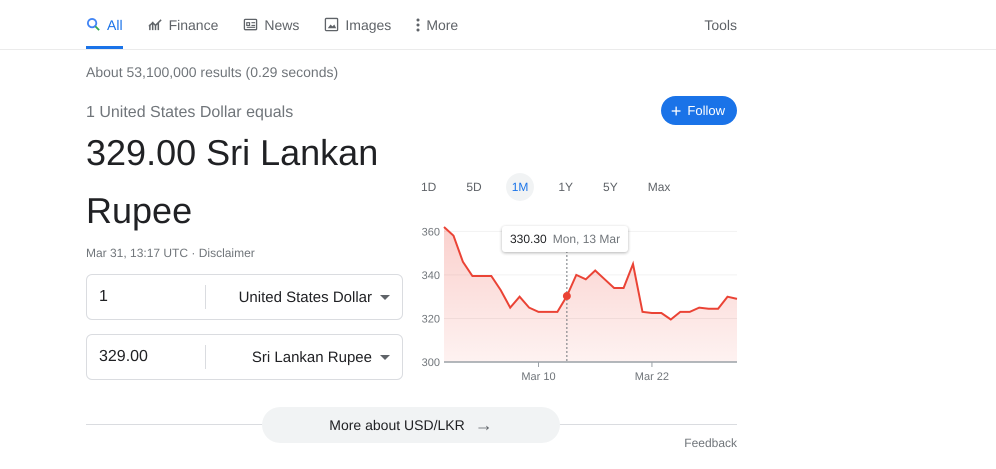 This screenshot has height=469, width=996. What do you see at coordinates (146, 357) in the screenshot?
I see `amount-input: 329.00` at bounding box center [146, 357].